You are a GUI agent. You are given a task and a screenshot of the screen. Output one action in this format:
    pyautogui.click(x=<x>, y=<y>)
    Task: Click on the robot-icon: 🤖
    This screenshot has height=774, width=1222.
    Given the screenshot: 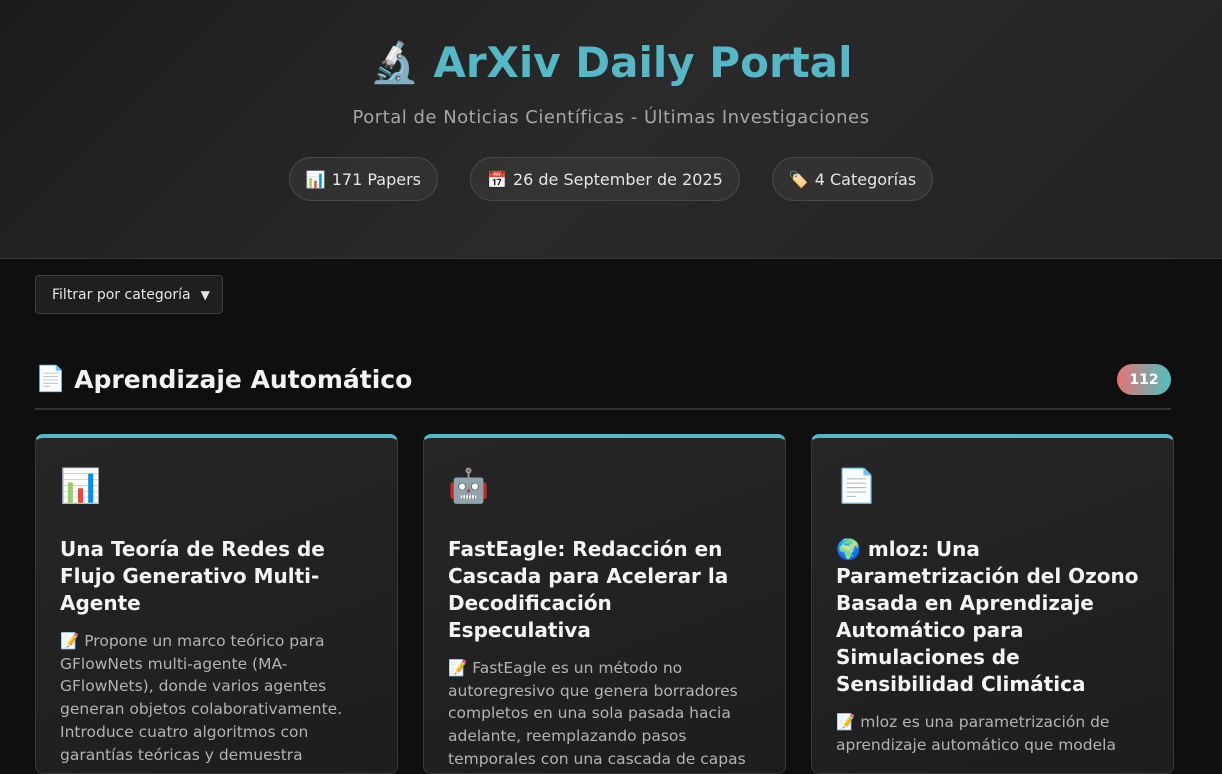 What is the action you would take?
    pyautogui.click(x=469, y=485)
    